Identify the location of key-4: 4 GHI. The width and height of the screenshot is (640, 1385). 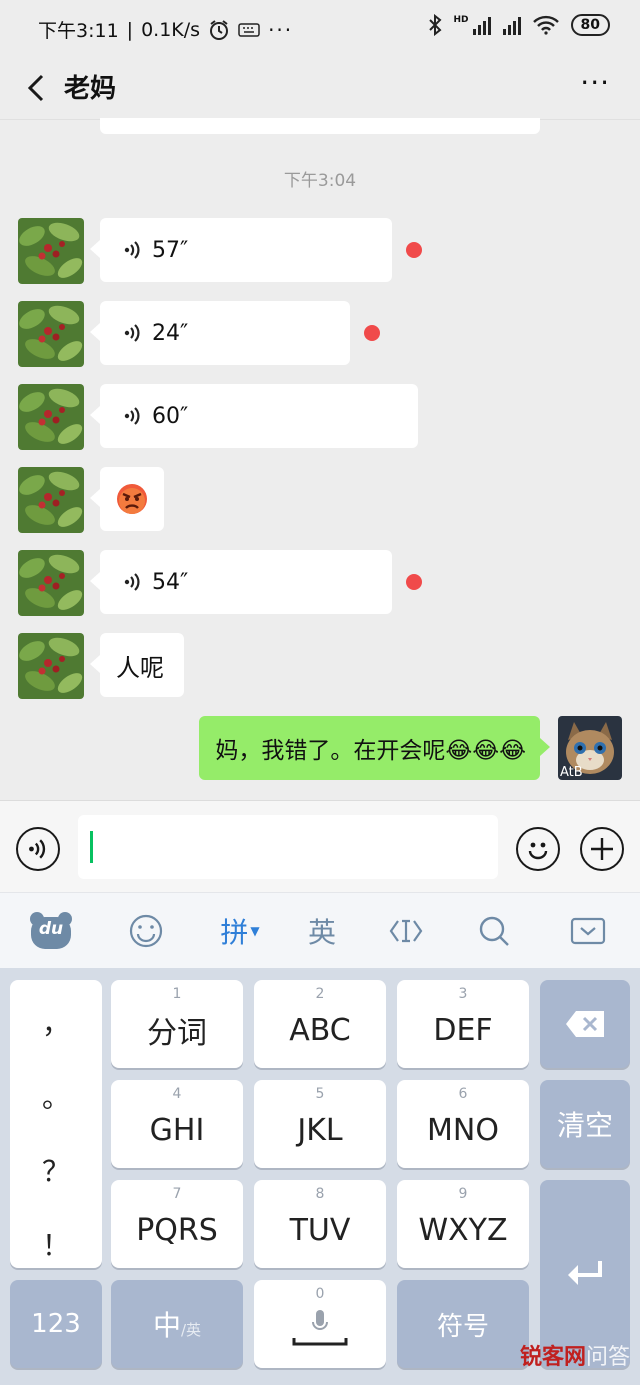
(177, 1124).